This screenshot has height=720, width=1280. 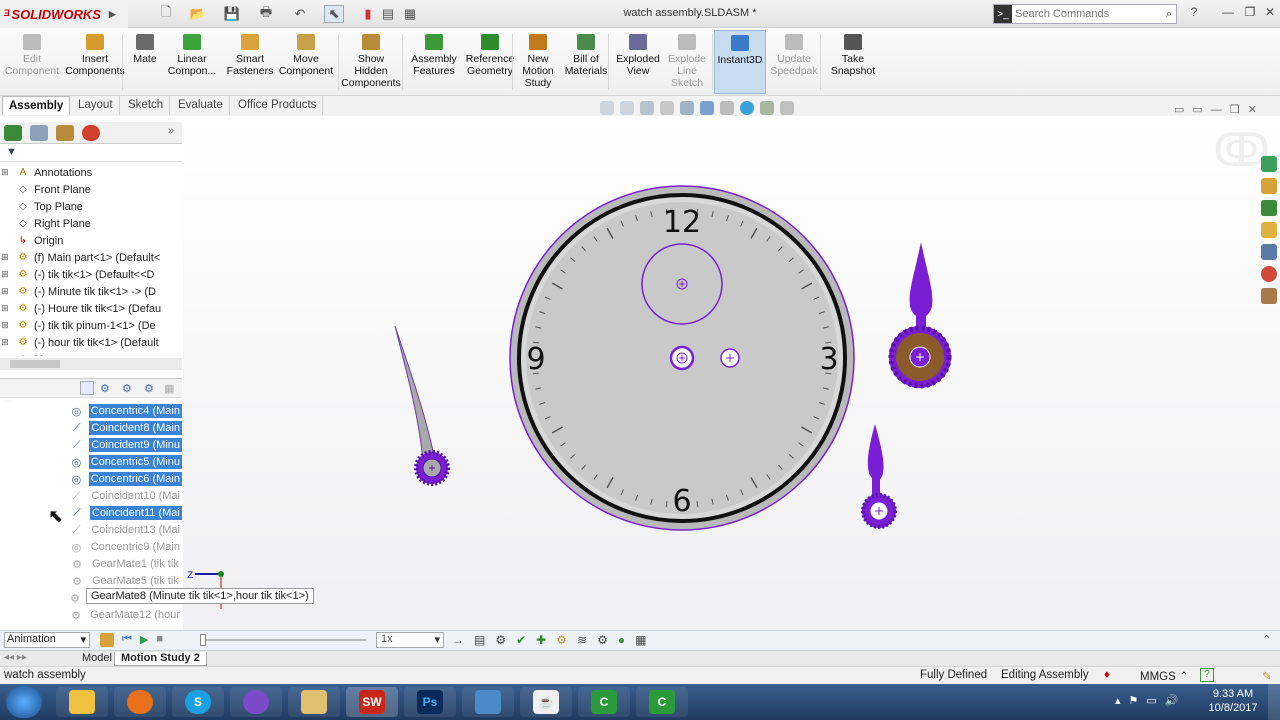 What do you see at coordinates (767, 108) in the screenshot?
I see `apply-scene-icon` at bounding box center [767, 108].